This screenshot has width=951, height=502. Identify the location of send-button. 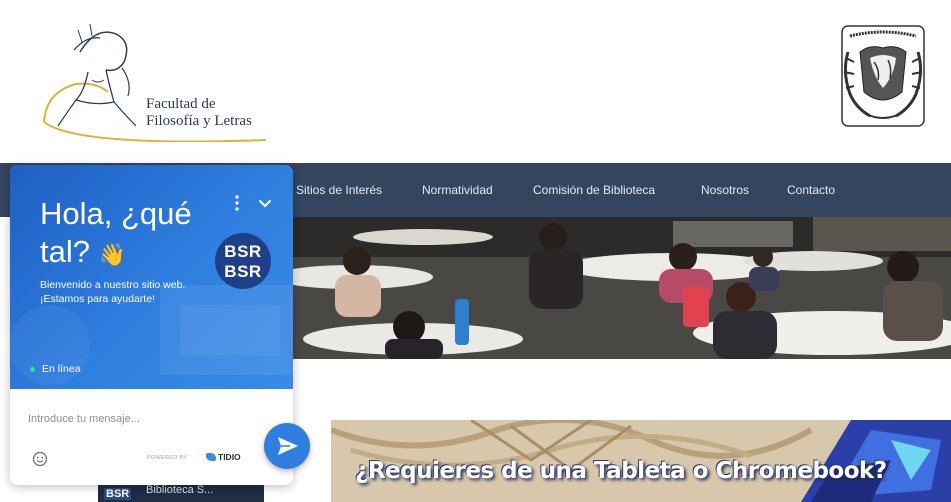
(287, 446).